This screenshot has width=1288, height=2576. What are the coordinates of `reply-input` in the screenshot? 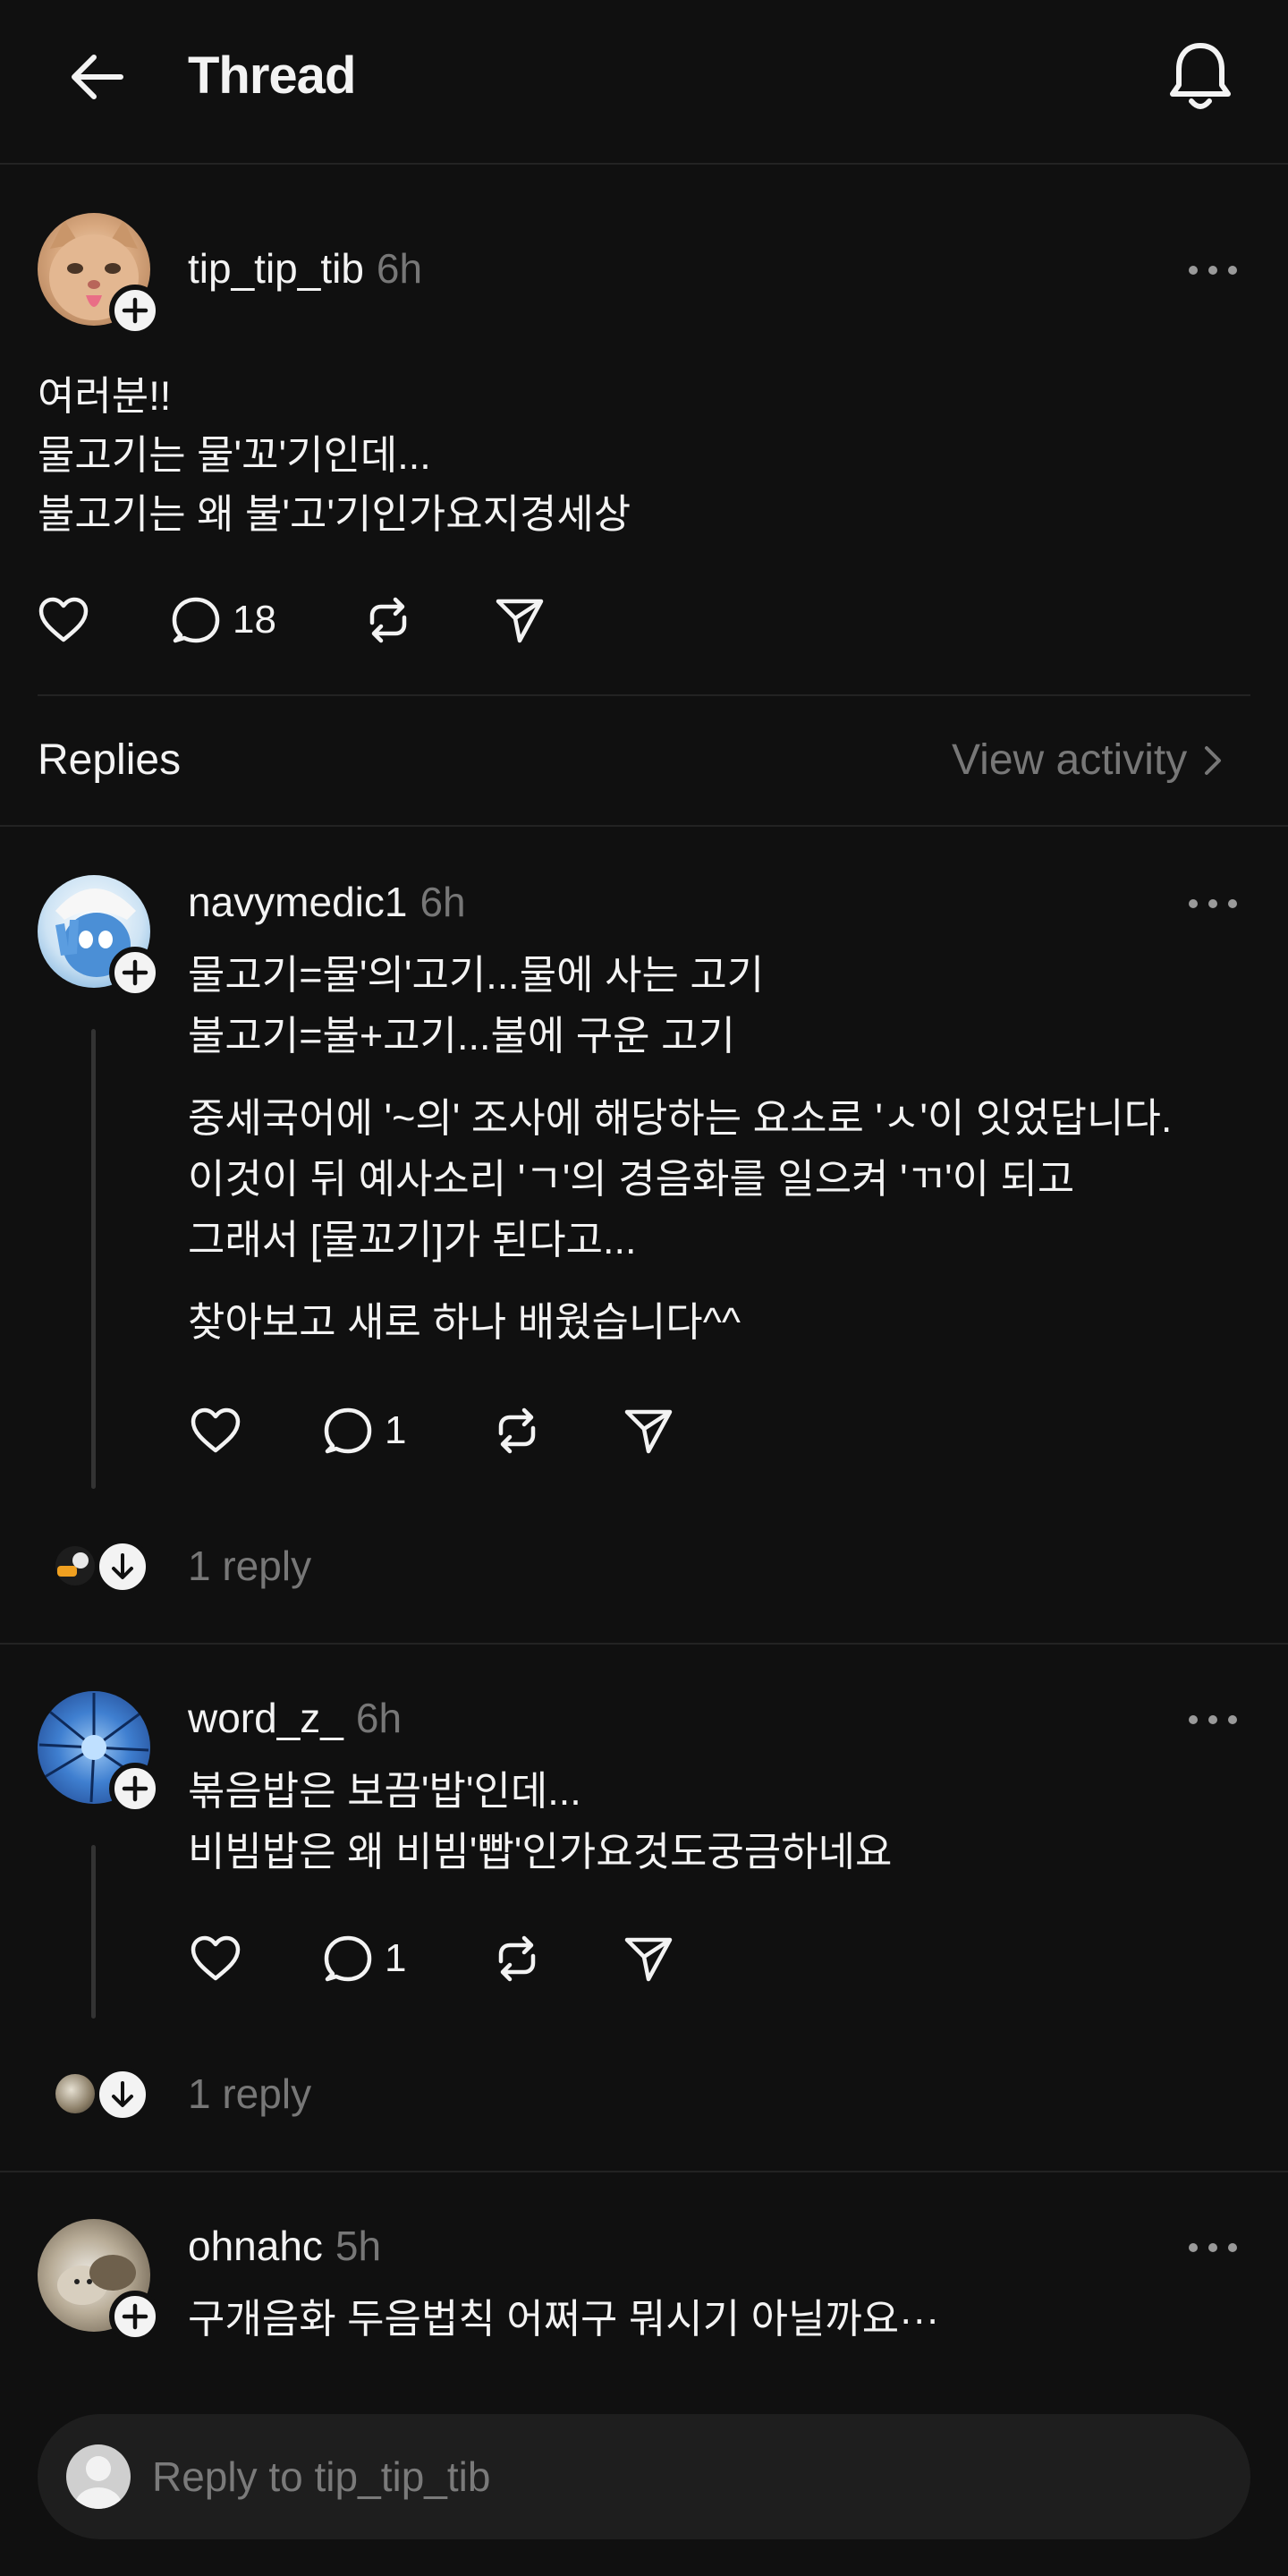 It's located at (680, 2476).